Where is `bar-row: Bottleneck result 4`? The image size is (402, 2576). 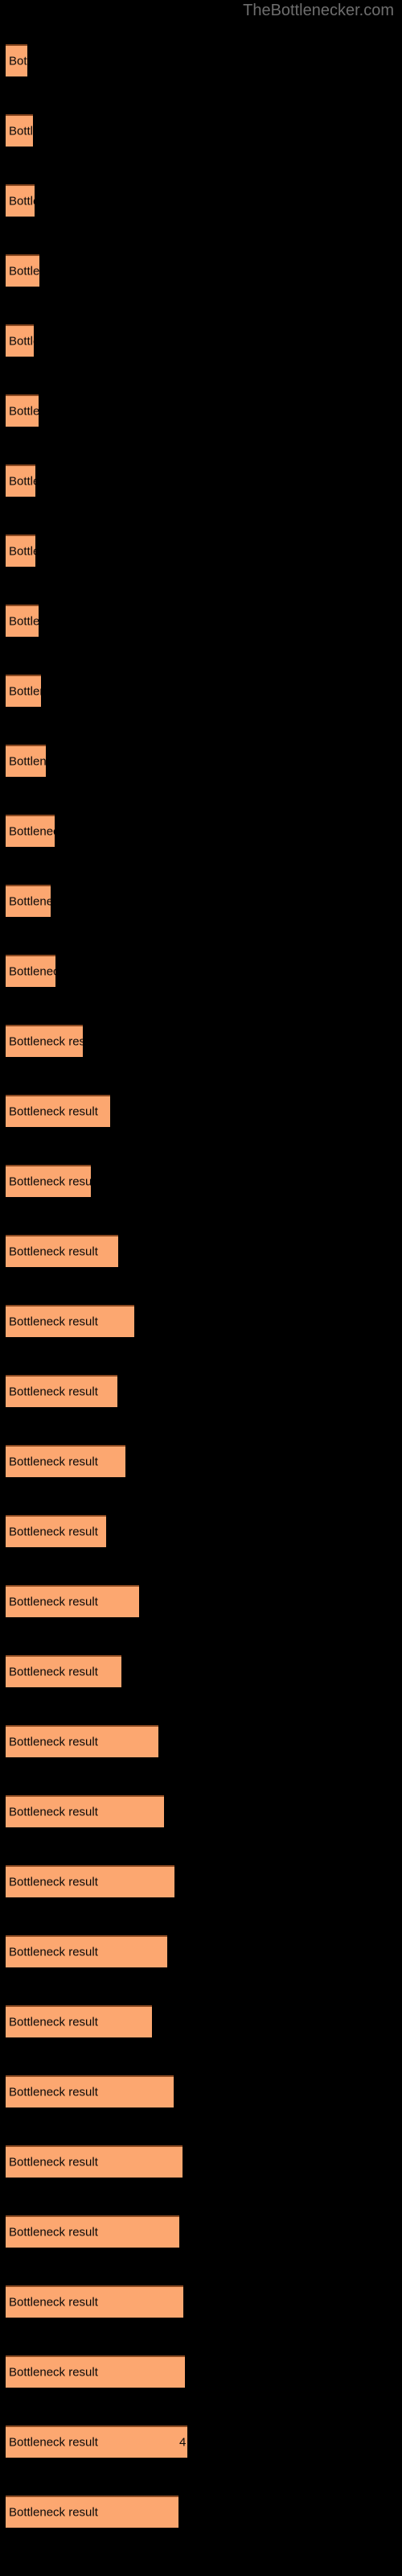 bar-row: Bottleneck result 4 is located at coordinates (201, 2441).